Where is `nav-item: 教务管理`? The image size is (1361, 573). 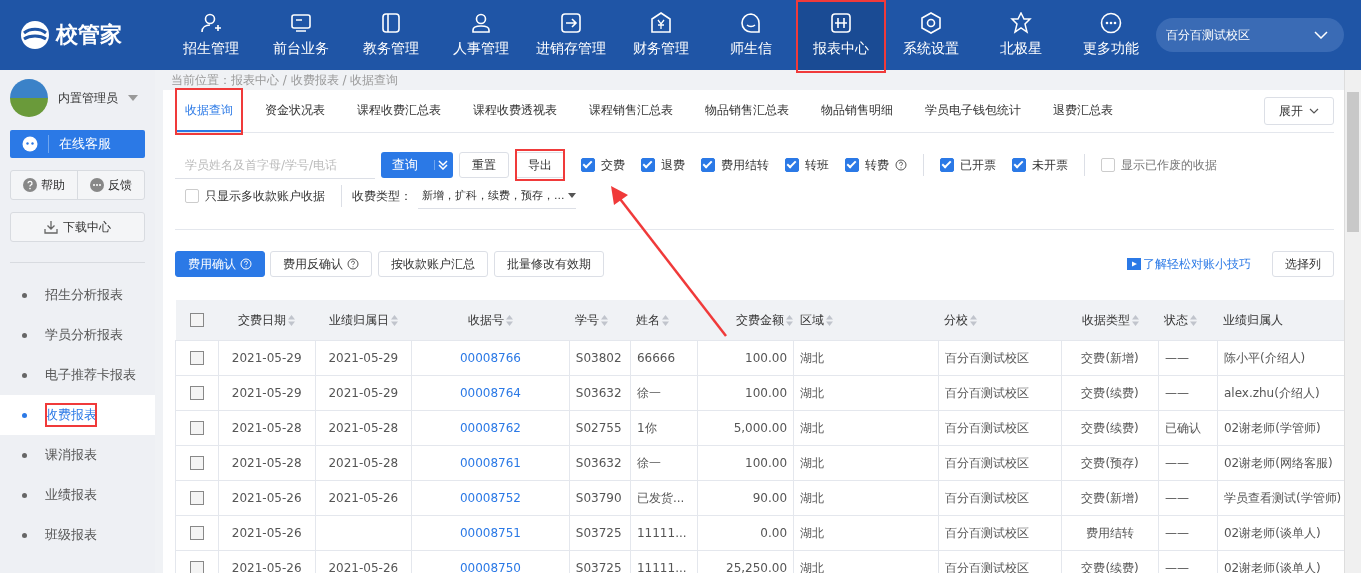 nav-item: 教务管理 is located at coordinates (391, 35).